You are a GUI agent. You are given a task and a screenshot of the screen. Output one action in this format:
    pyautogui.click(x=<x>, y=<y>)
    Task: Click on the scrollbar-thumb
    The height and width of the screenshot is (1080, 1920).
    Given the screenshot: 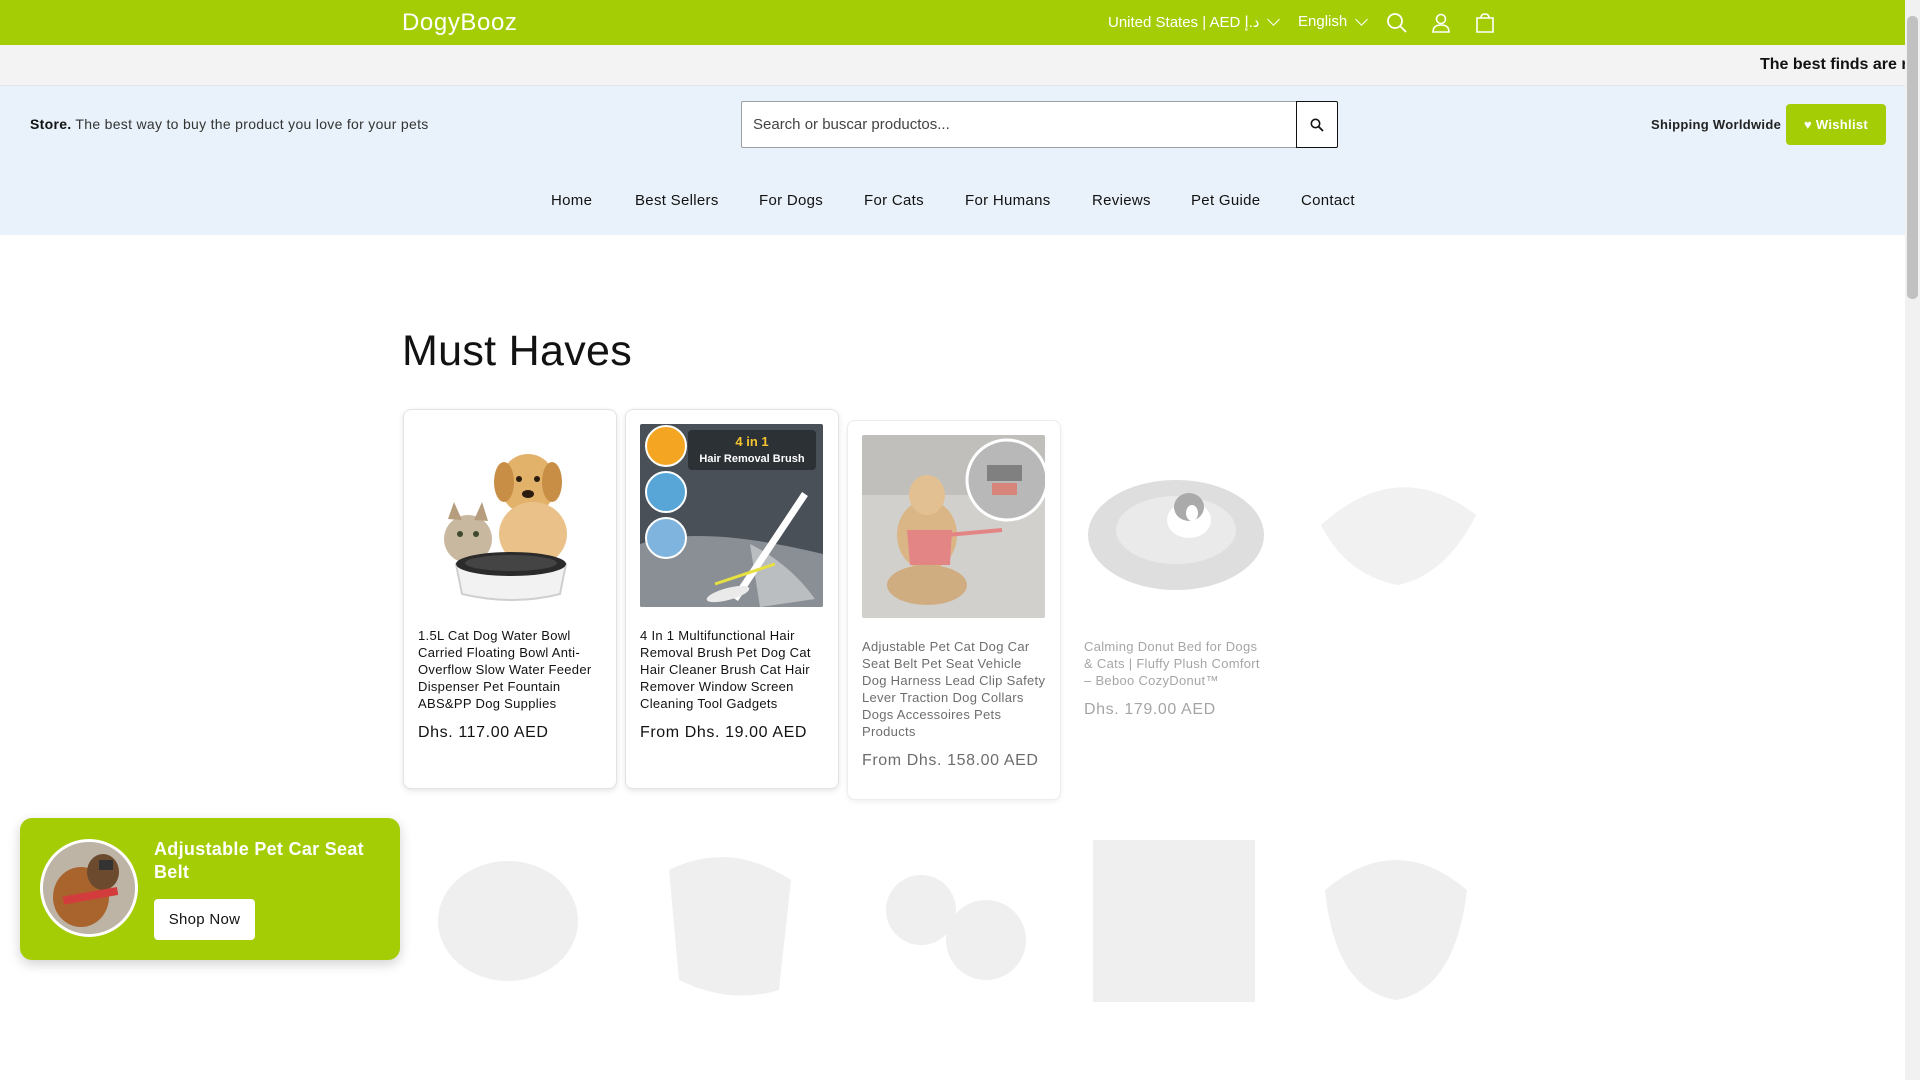 What is the action you would take?
    pyautogui.click(x=1912, y=157)
    